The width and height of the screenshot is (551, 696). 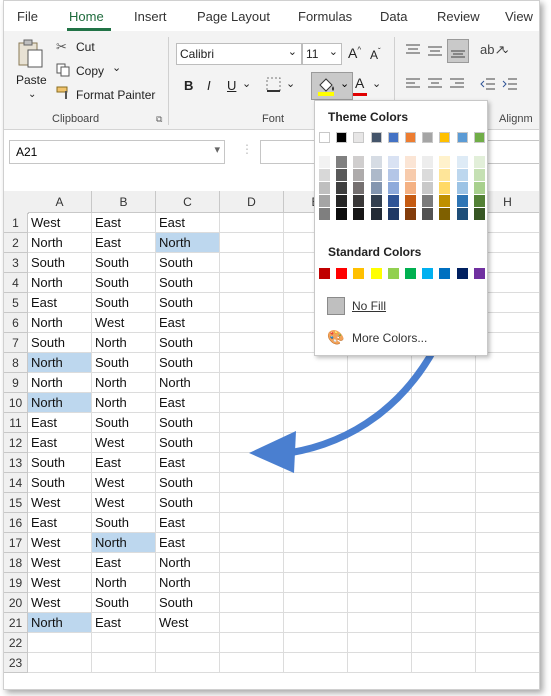 I want to click on tab-file: File, so click(x=27, y=16).